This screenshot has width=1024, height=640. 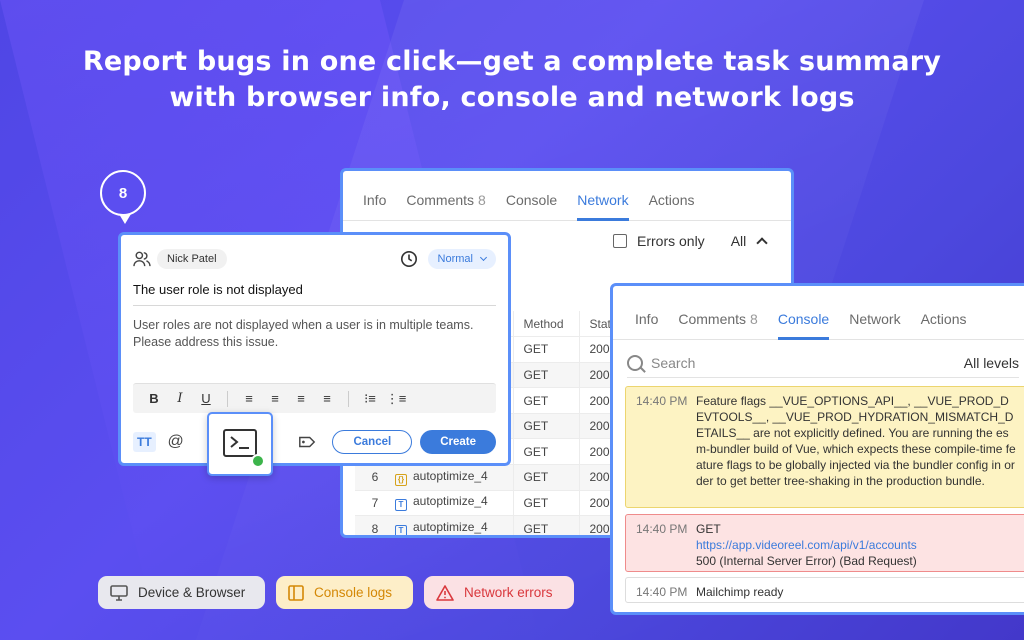 What do you see at coordinates (192, 259) in the screenshot?
I see `assignee-chip: Nick Patel` at bounding box center [192, 259].